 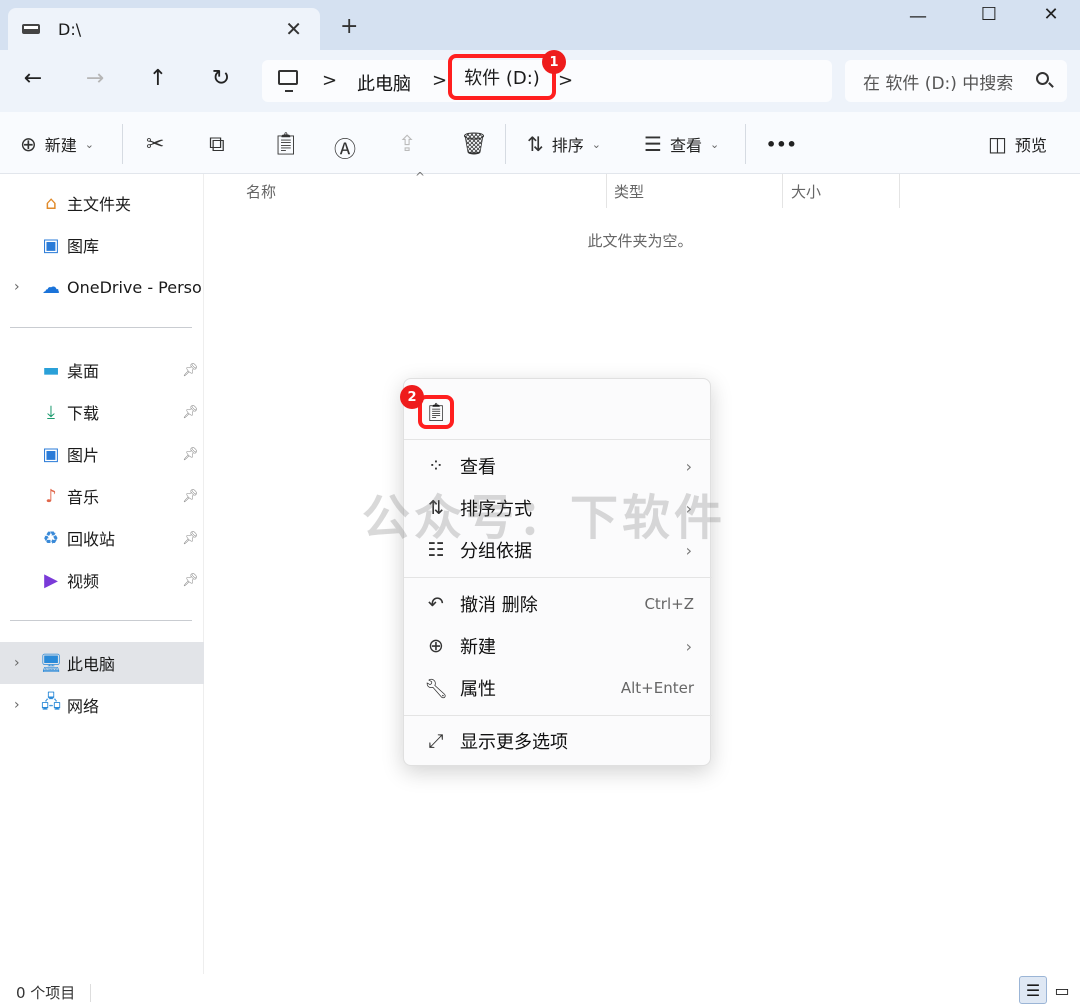 I want to click on preview-pane-icon: ◫, so click(x=997, y=144).